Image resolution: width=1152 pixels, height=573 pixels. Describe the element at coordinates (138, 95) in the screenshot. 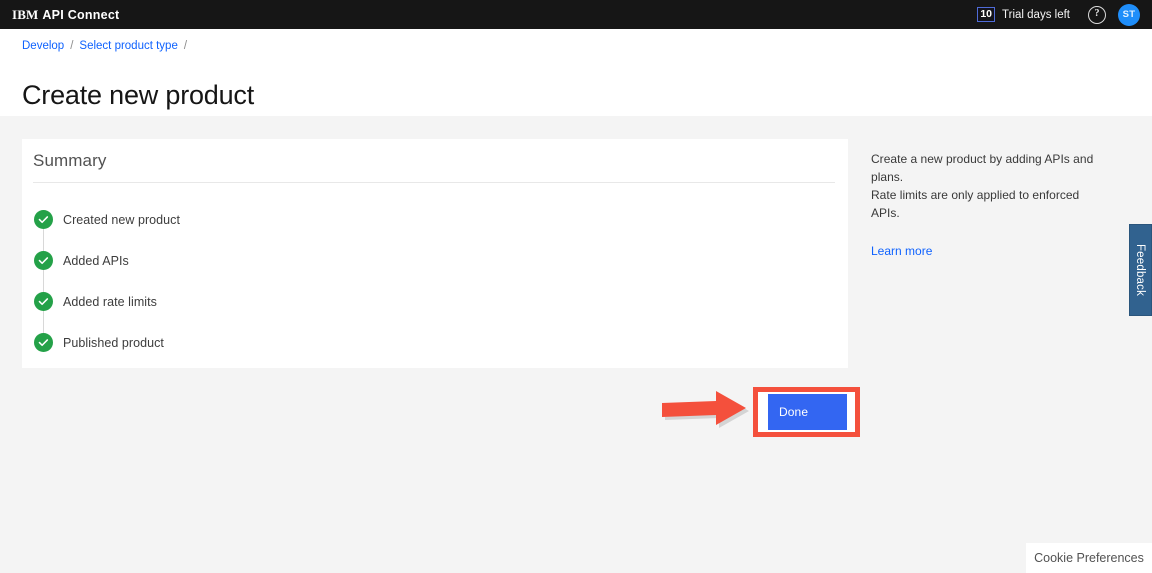

I see `page-title: Create new product` at that location.